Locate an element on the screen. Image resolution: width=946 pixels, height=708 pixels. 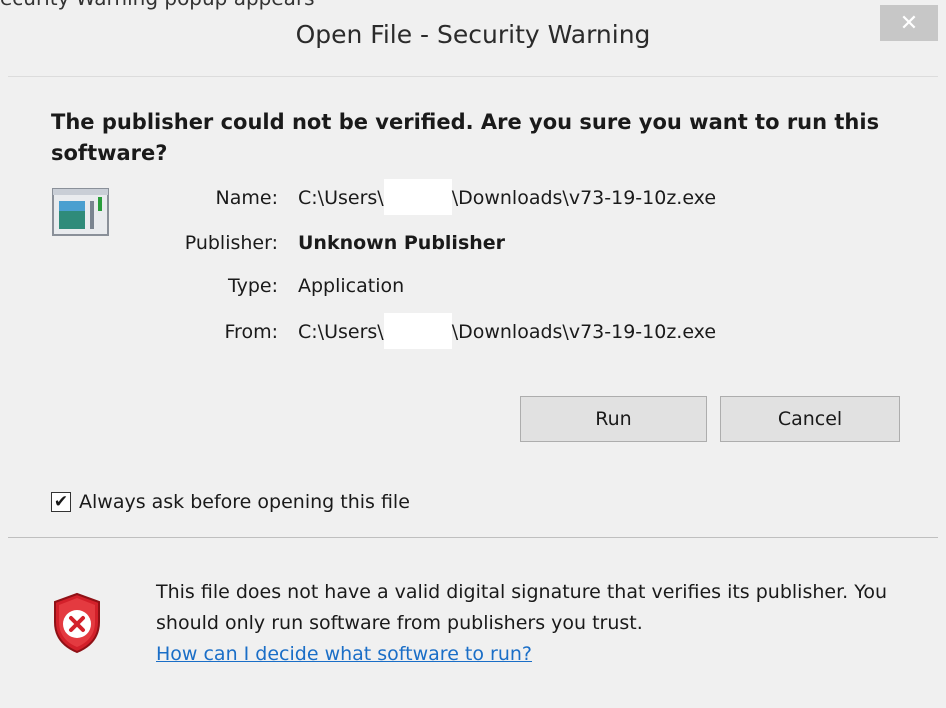
shield-error-icon is located at coordinates (77, 623).